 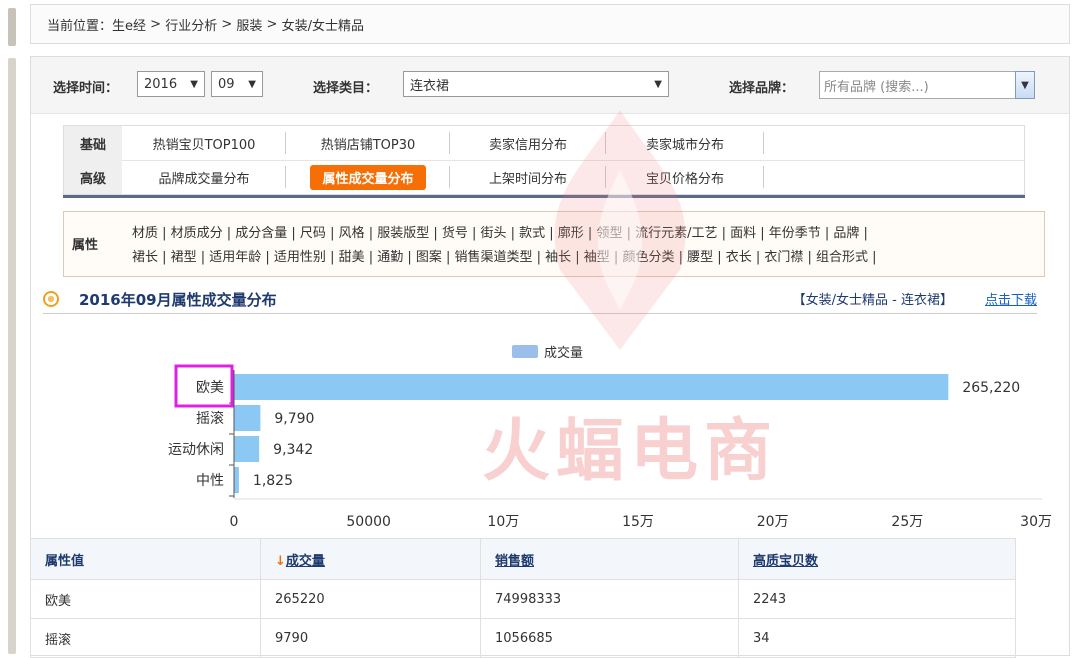 I want to click on cell: 34, so click(x=877, y=638).